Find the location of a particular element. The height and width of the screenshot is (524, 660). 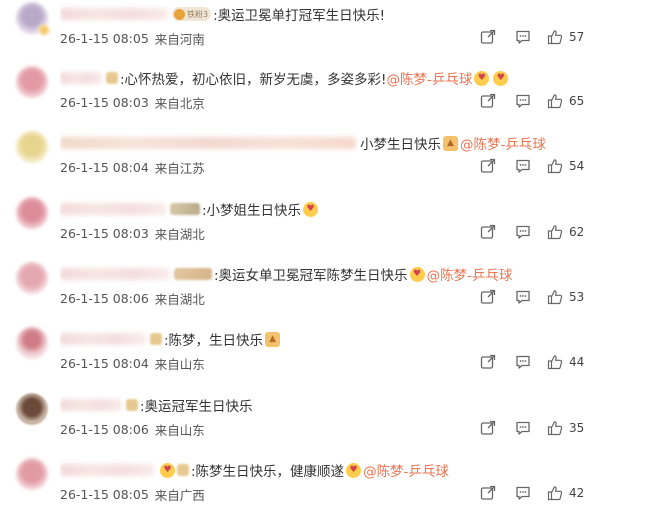

comment-time: 26-1-15 08:05 is located at coordinates (104, 494).